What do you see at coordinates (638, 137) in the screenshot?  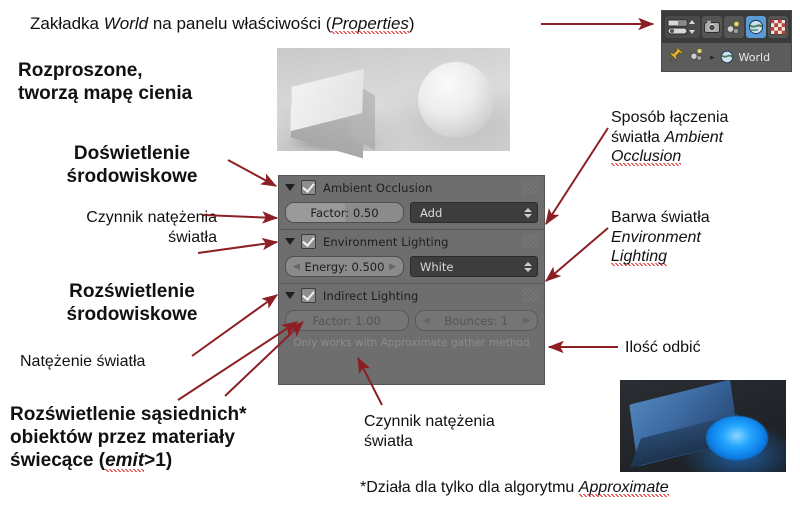 I see `blend-mode-line2-pre: światła` at bounding box center [638, 137].